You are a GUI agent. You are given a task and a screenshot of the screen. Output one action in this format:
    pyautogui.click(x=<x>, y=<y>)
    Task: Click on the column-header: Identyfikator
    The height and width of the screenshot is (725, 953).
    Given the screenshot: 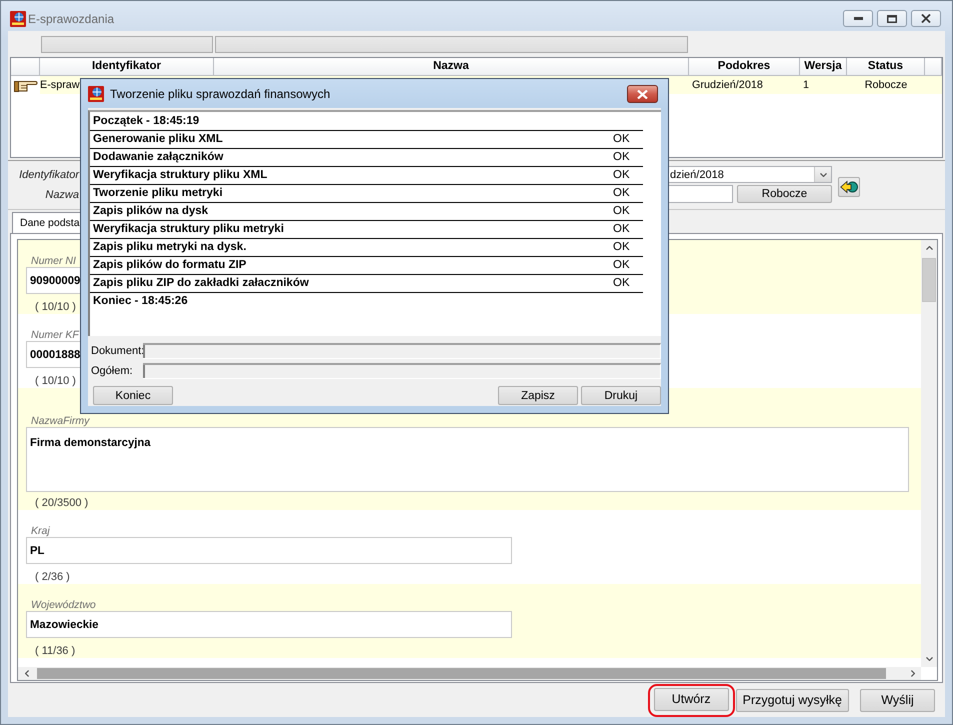 What is the action you would take?
    pyautogui.click(x=127, y=67)
    